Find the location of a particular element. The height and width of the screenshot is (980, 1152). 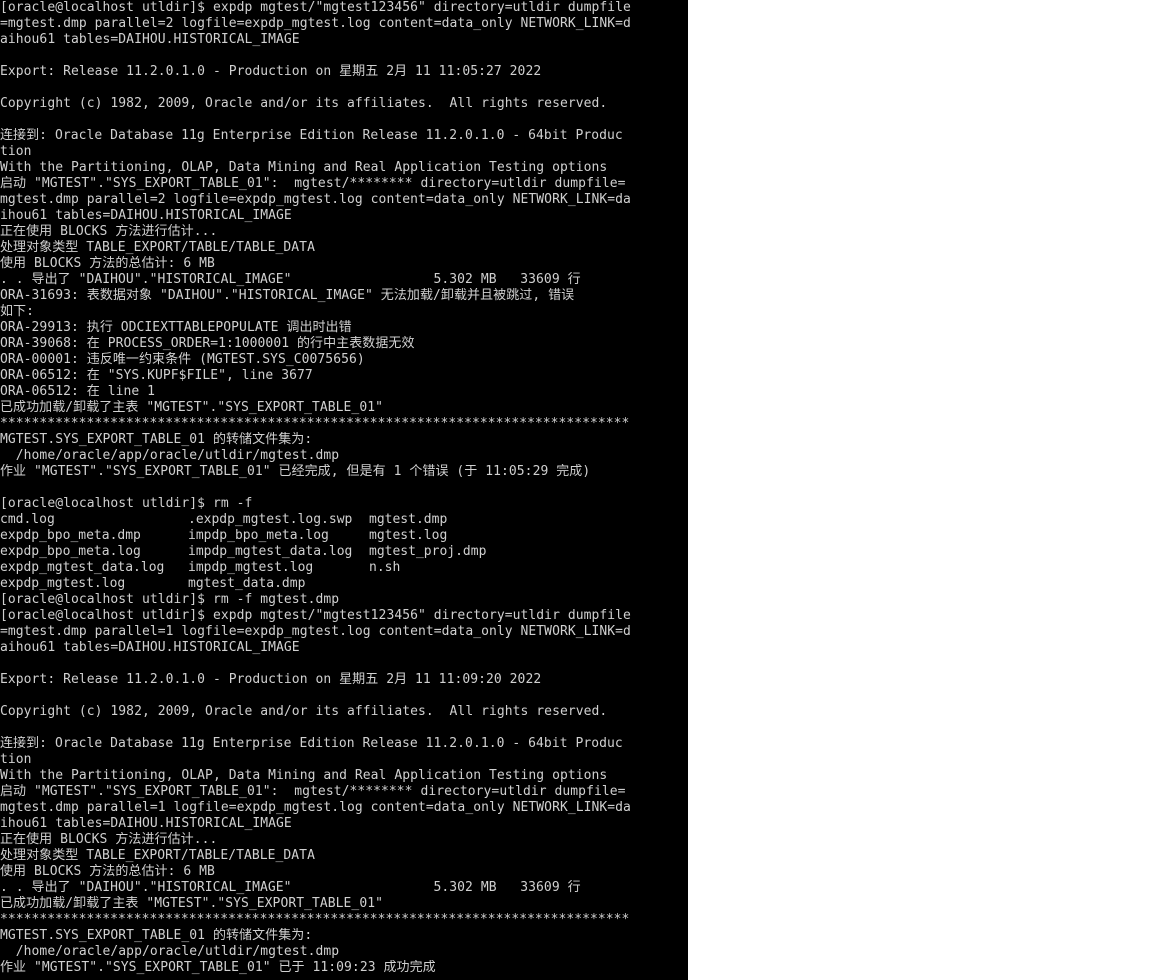

file-name: cmd.log is located at coordinates (27, 519).